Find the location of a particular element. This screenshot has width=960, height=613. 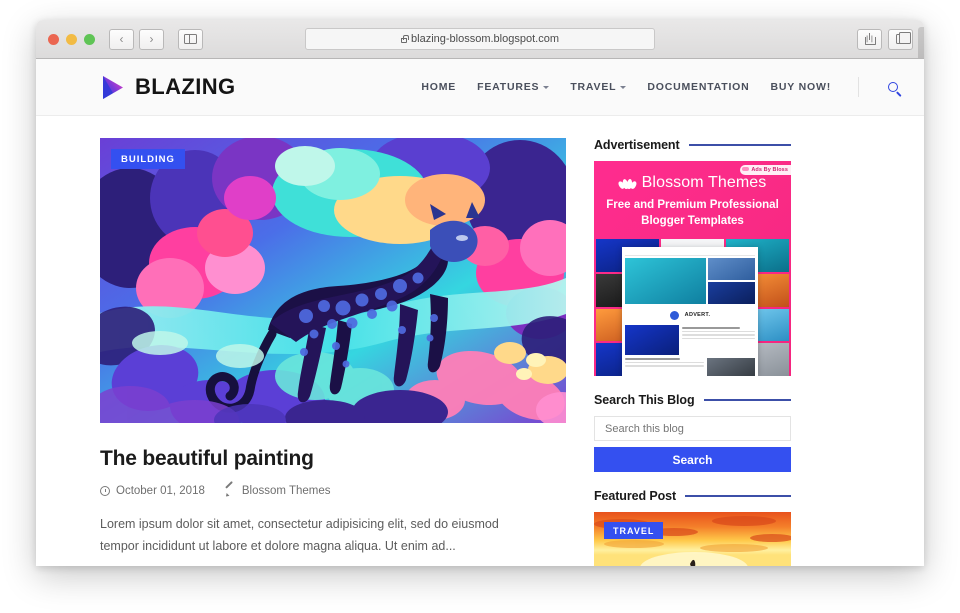

forward-button: › is located at coordinates (151, 39).